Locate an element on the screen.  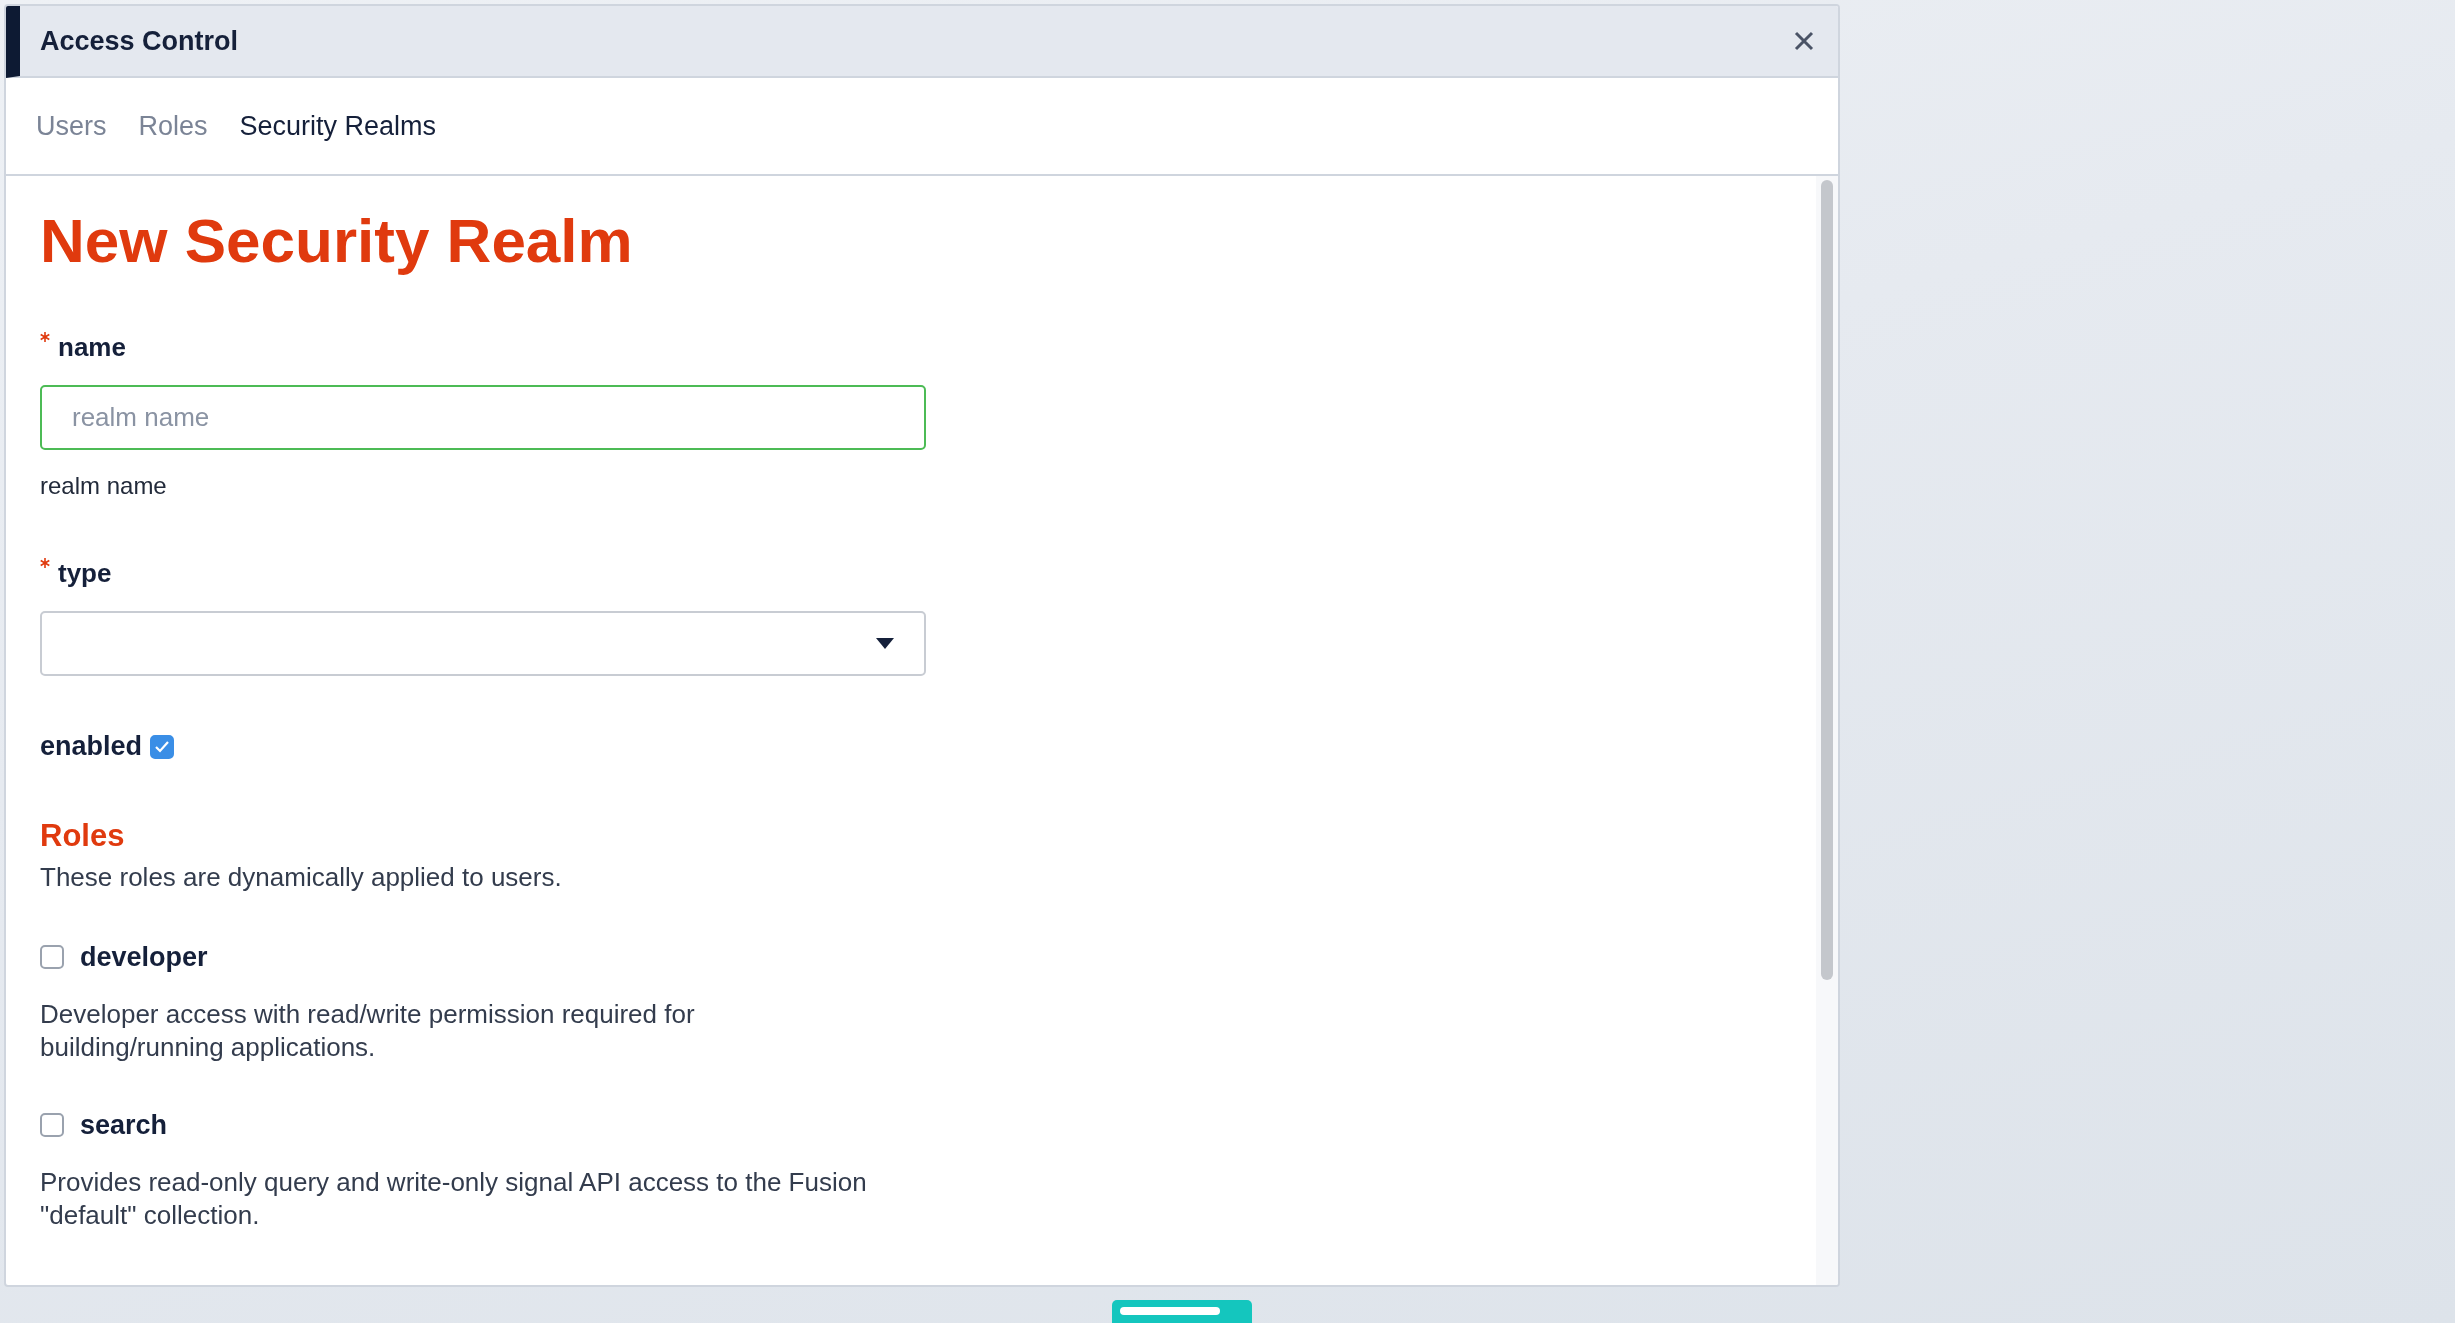
tab: Roles is located at coordinates (173, 126).